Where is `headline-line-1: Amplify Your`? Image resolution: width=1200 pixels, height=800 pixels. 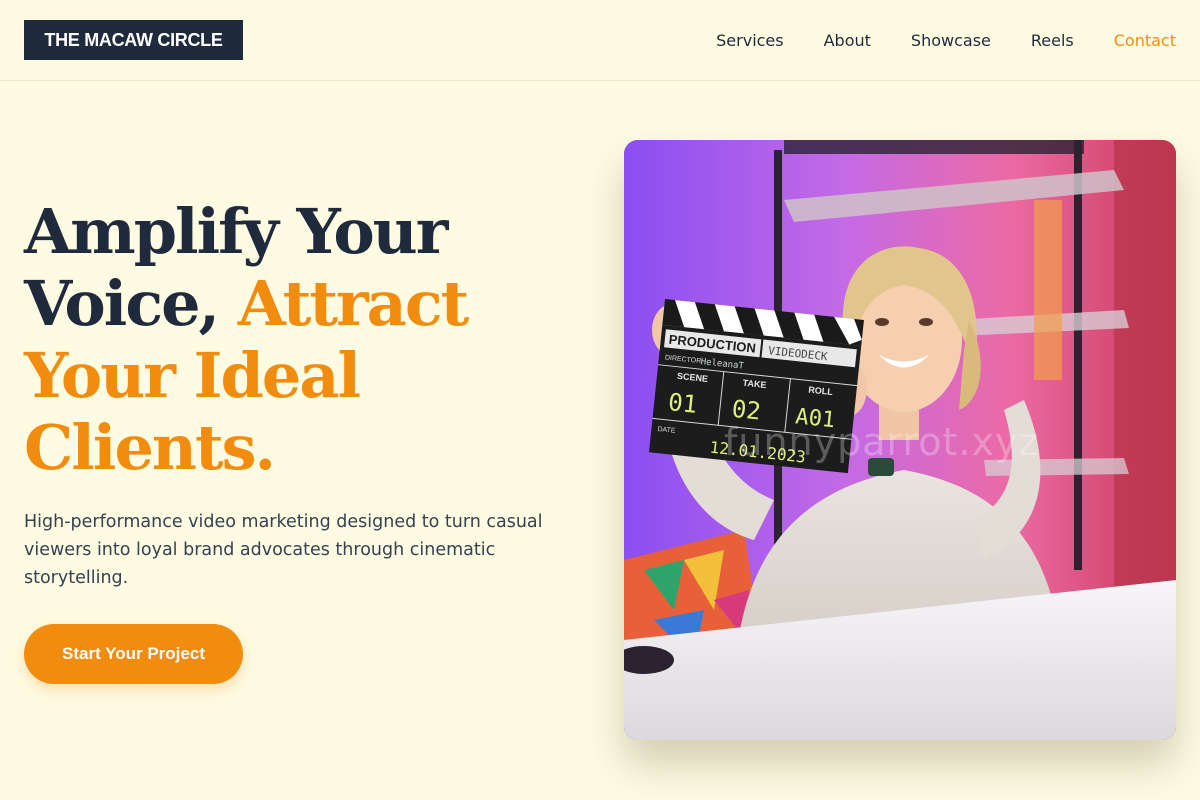
headline-line-1: Amplify Your is located at coordinates (236, 231).